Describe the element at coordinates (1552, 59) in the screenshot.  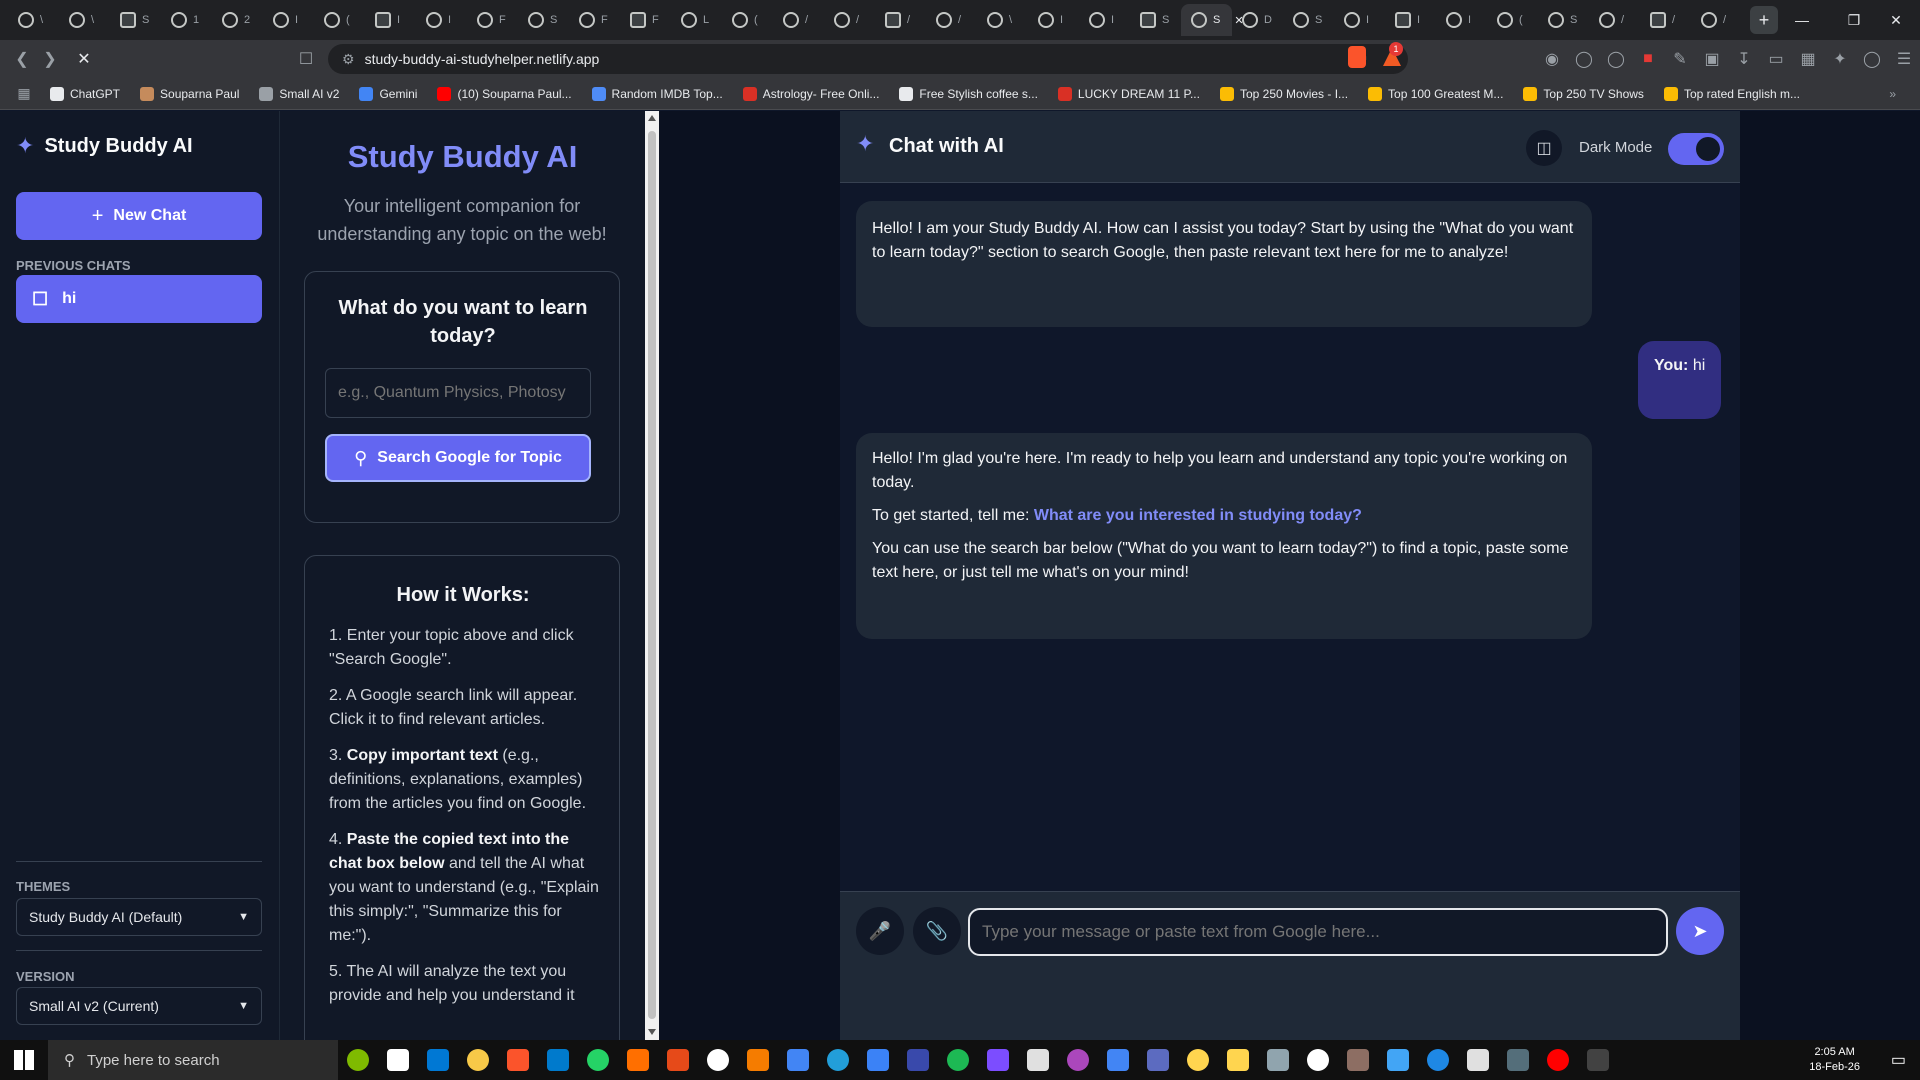
I see `camera-extension-icon: ◉` at that location.